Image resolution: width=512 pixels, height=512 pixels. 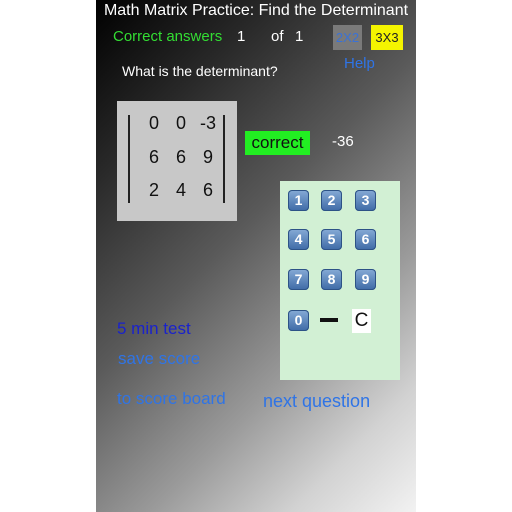 What do you see at coordinates (365, 239) in the screenshot?
I see `key-6-button: 6` at bounding box center [365, 239].